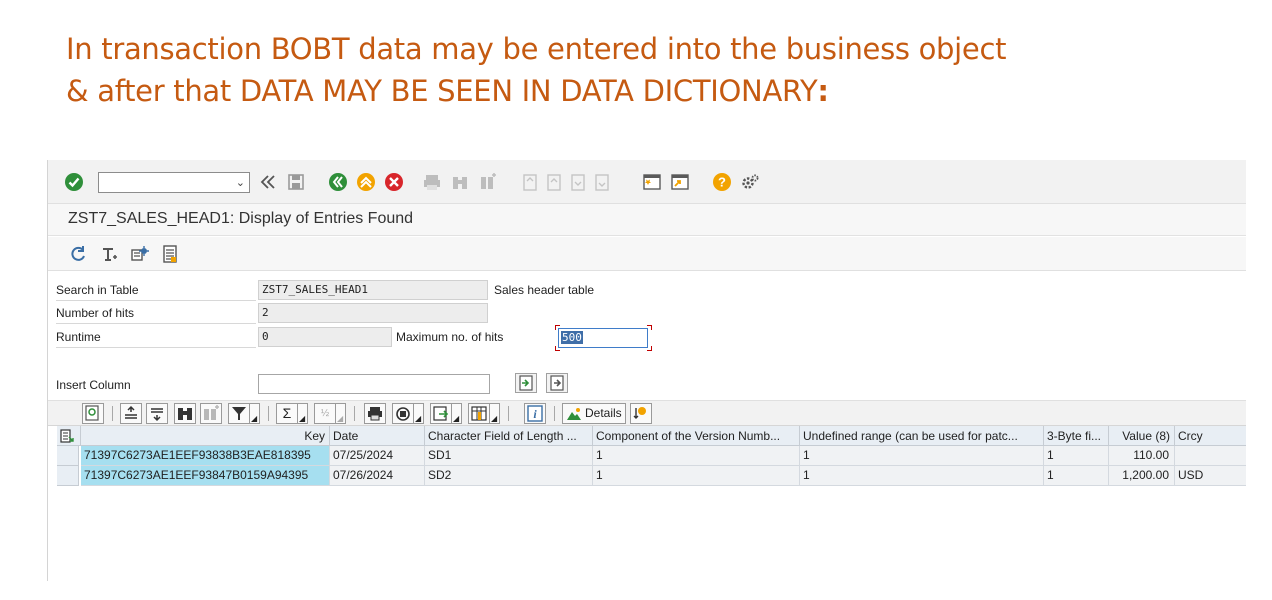  What do you see at coordinates (641, 413) in the screenshot?
I see `graphic-button` at bounding box center [641, 413].